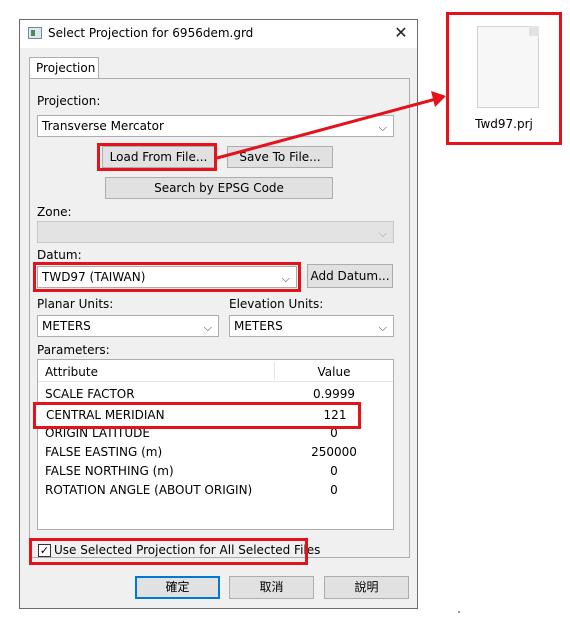  Describe the element at coordinates (534, 31) in the screenshot. I see `document-fold` at that location.